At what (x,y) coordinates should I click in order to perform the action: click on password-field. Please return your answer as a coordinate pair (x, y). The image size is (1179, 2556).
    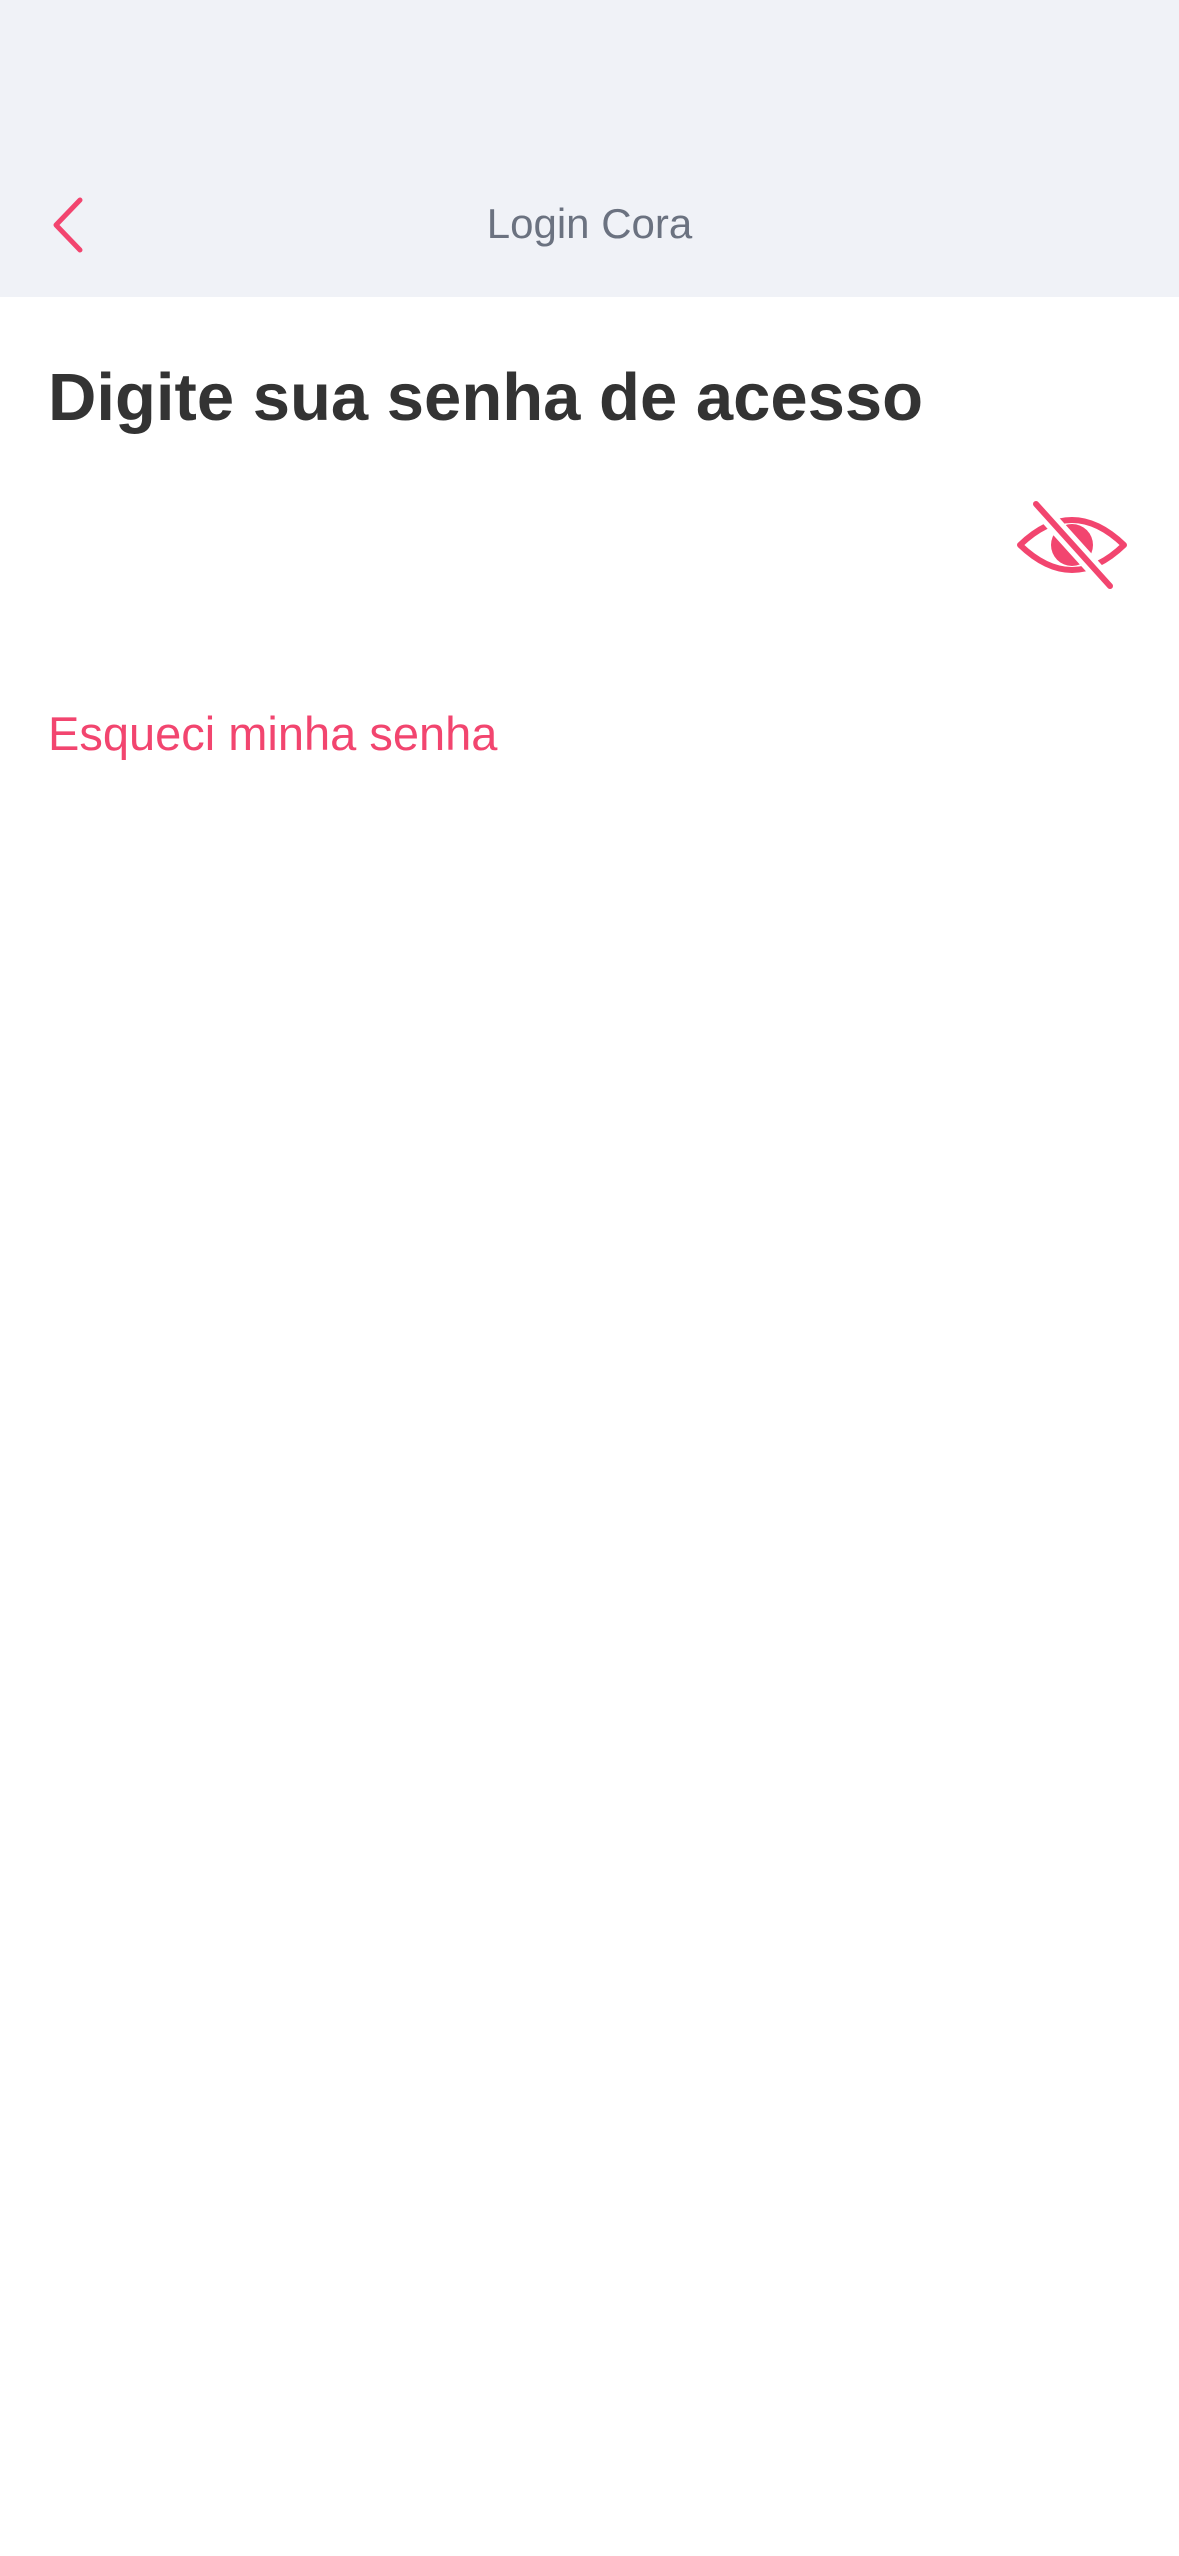
    Looking at the image, I should click on (589, 545).